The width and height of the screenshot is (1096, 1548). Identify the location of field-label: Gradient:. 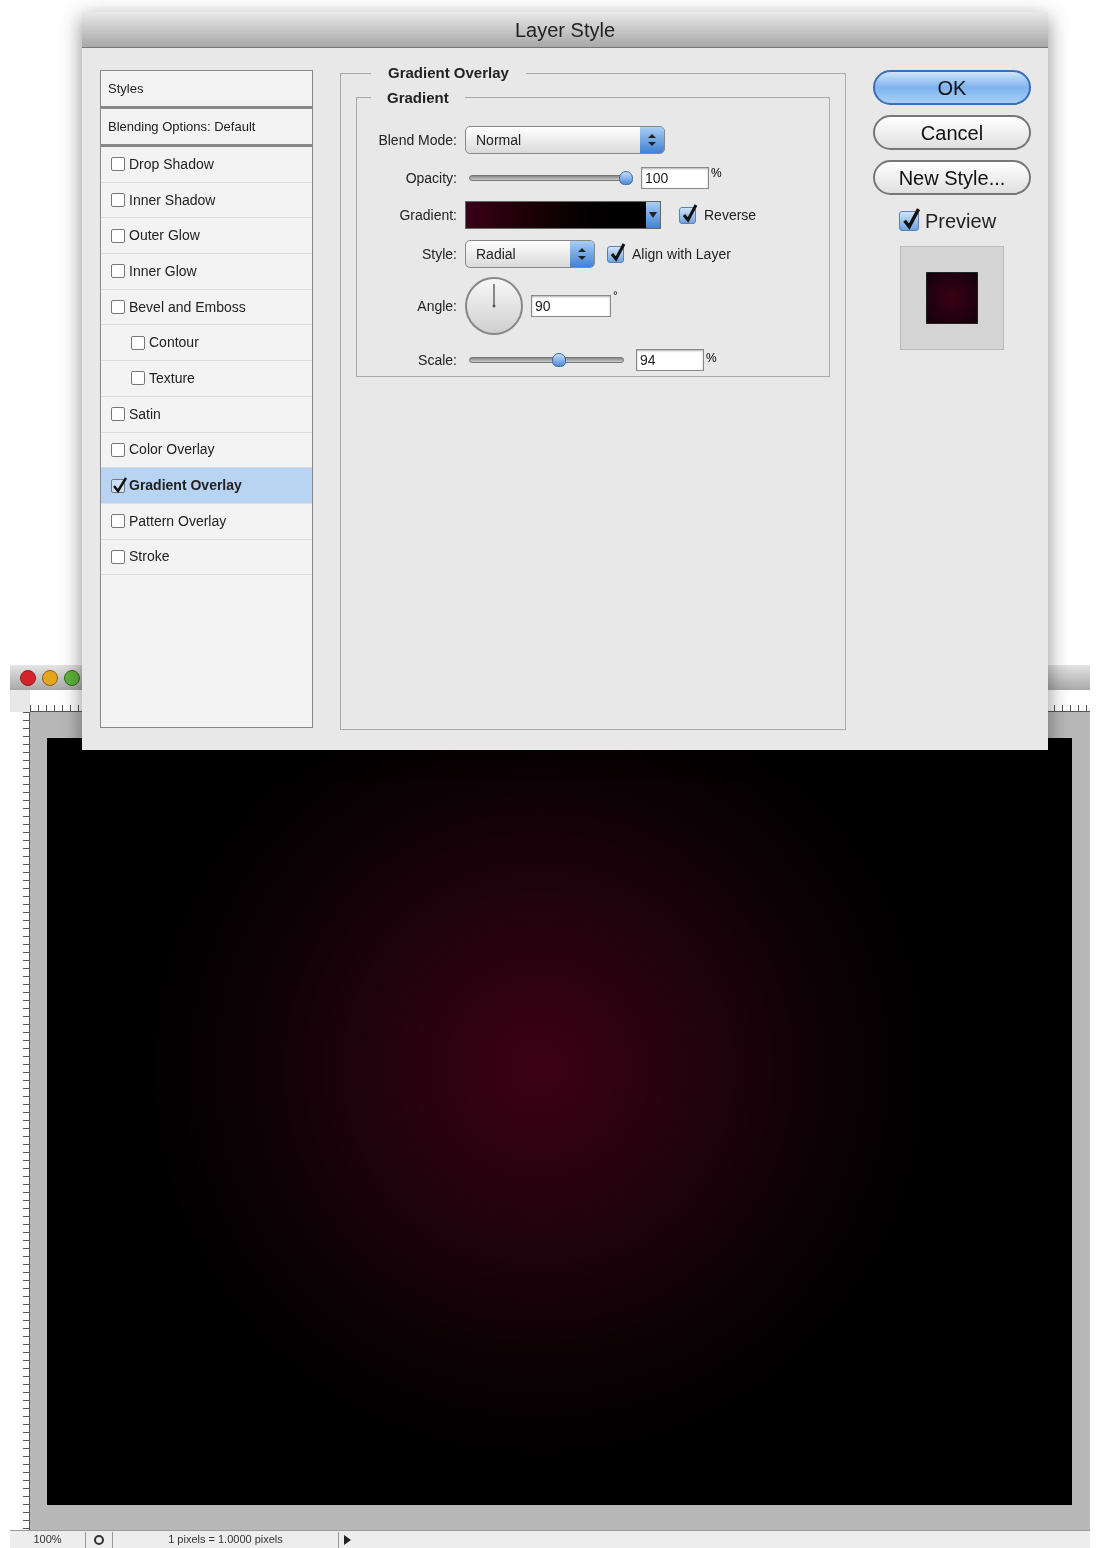
(427, 215).